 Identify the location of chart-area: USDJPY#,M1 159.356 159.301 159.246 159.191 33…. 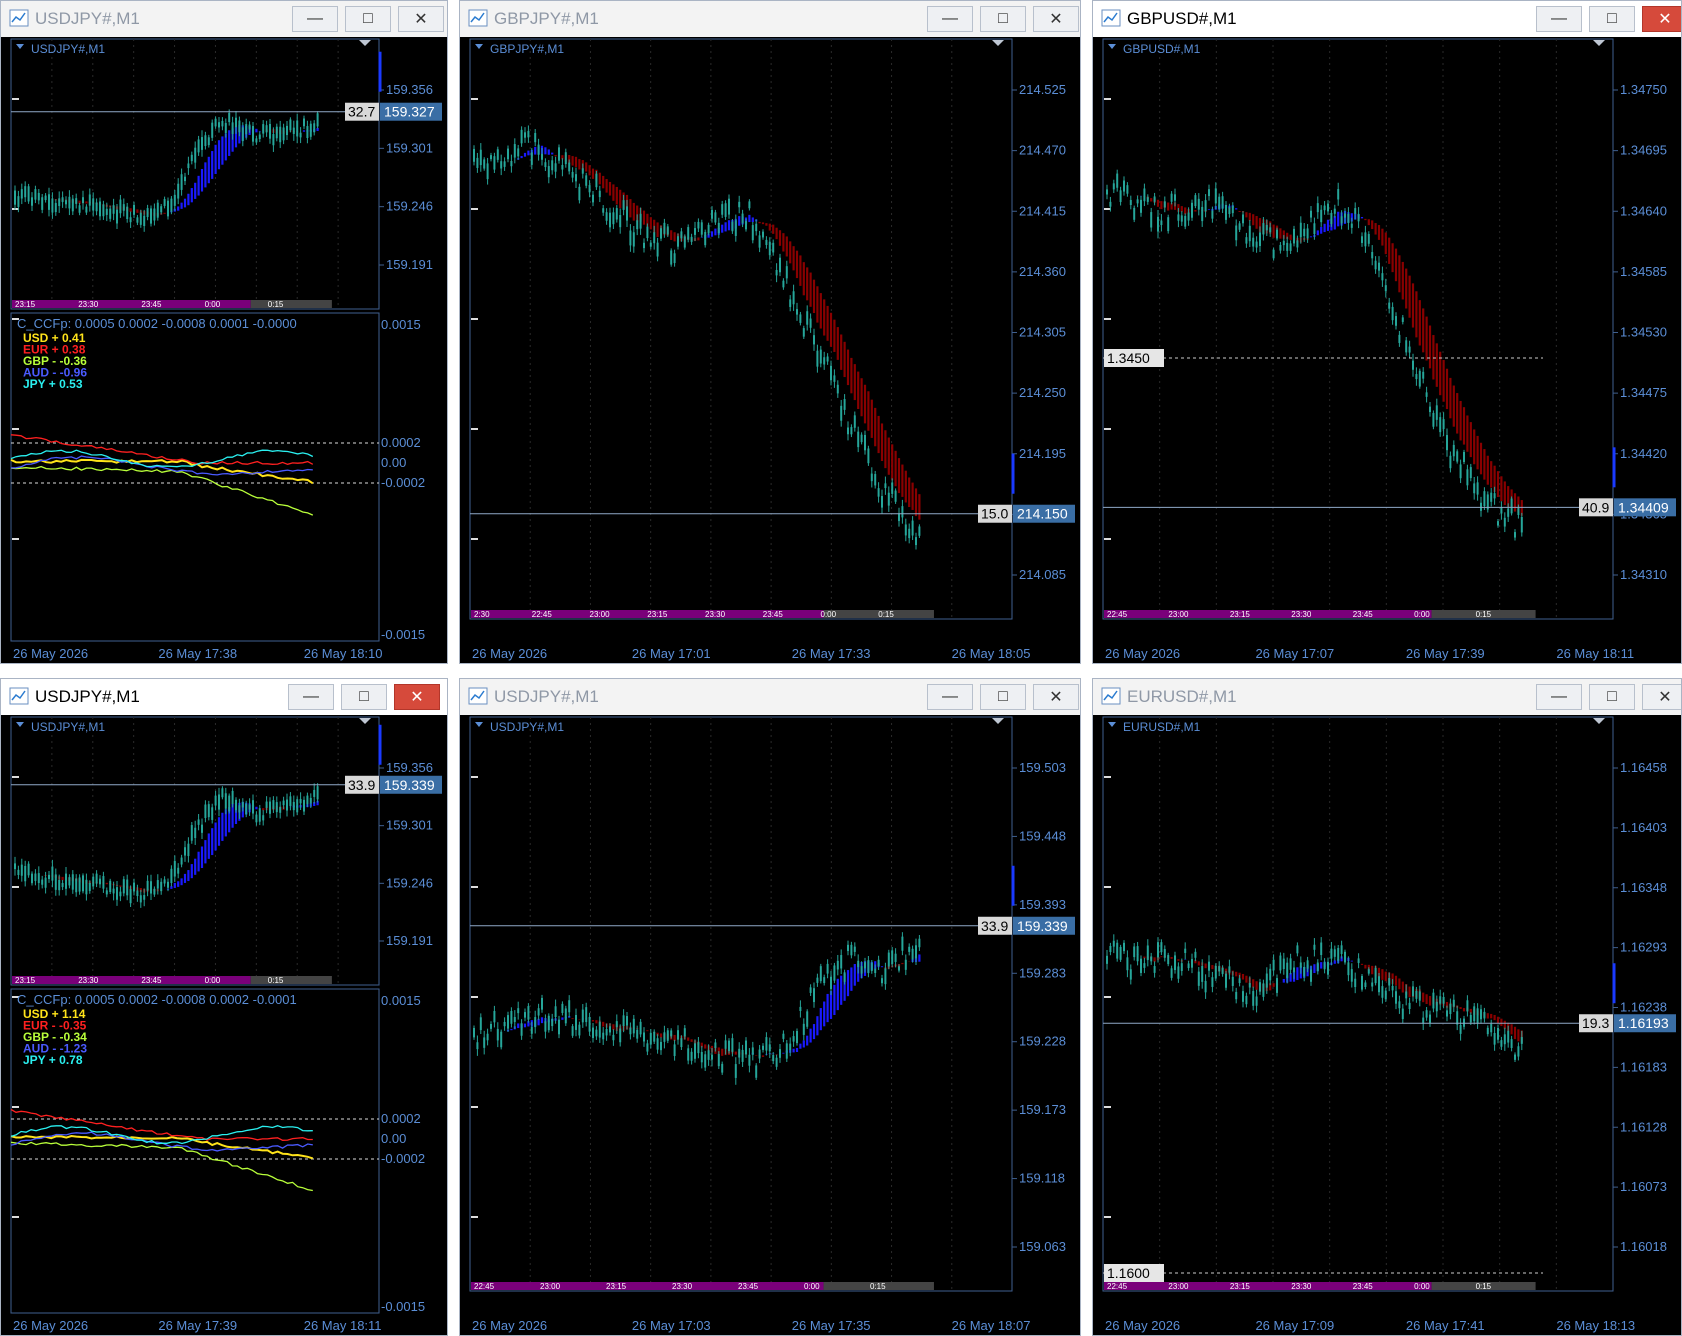
(224, 1025).